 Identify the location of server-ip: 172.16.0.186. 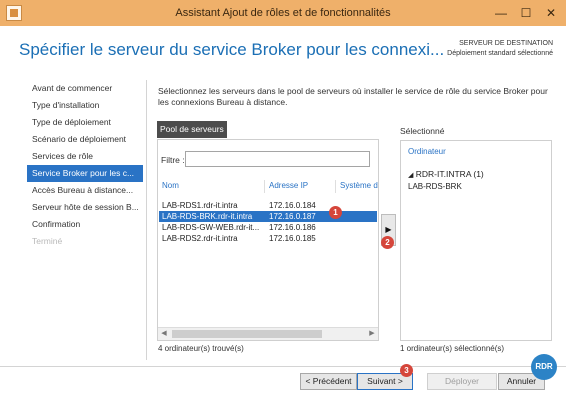
(292, 227).